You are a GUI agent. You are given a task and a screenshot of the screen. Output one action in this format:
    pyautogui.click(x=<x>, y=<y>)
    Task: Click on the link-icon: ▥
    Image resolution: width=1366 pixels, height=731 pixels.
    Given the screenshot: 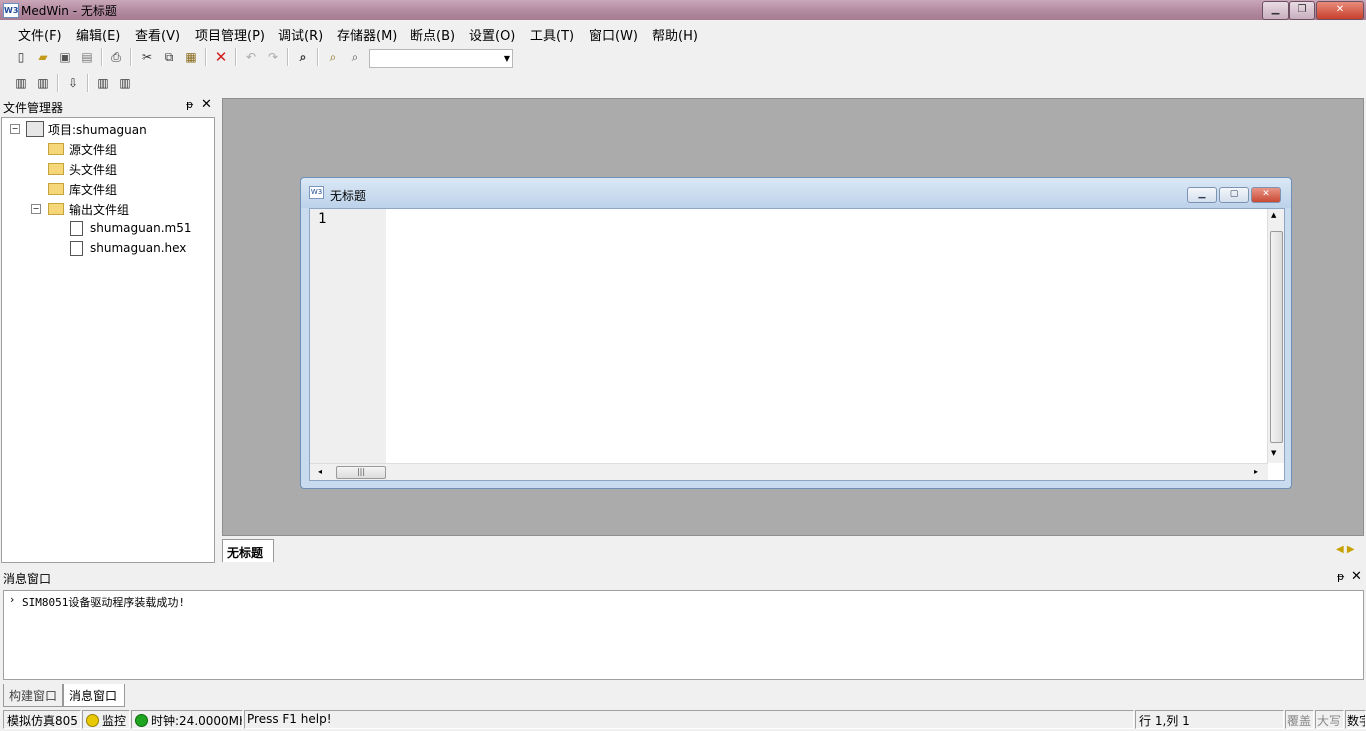 What is the action you would take?
    pyautogui.click(x=125, y=83)
    